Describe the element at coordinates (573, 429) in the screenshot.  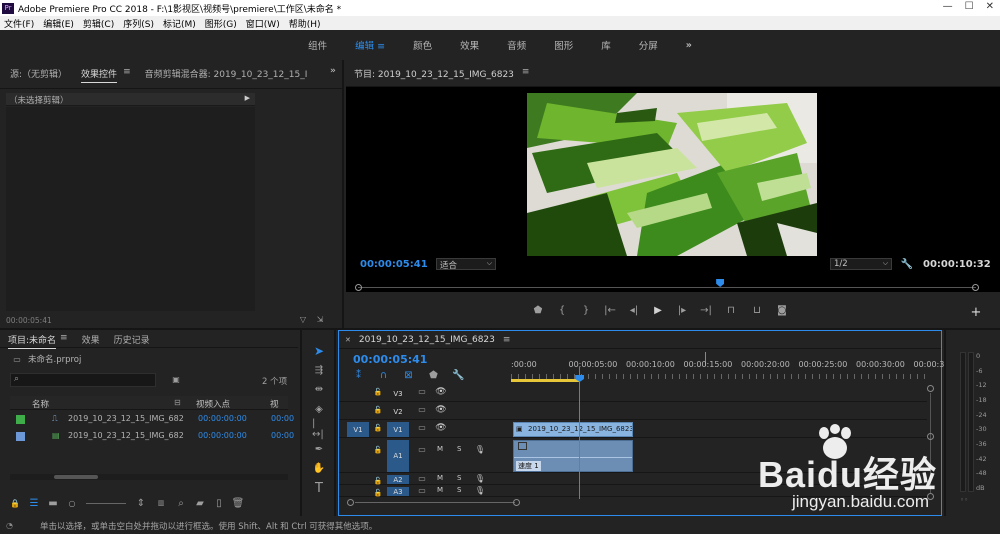
I see `video-clip: ▣2019_10_23_12_15_IMG_6823.MO` at that location.